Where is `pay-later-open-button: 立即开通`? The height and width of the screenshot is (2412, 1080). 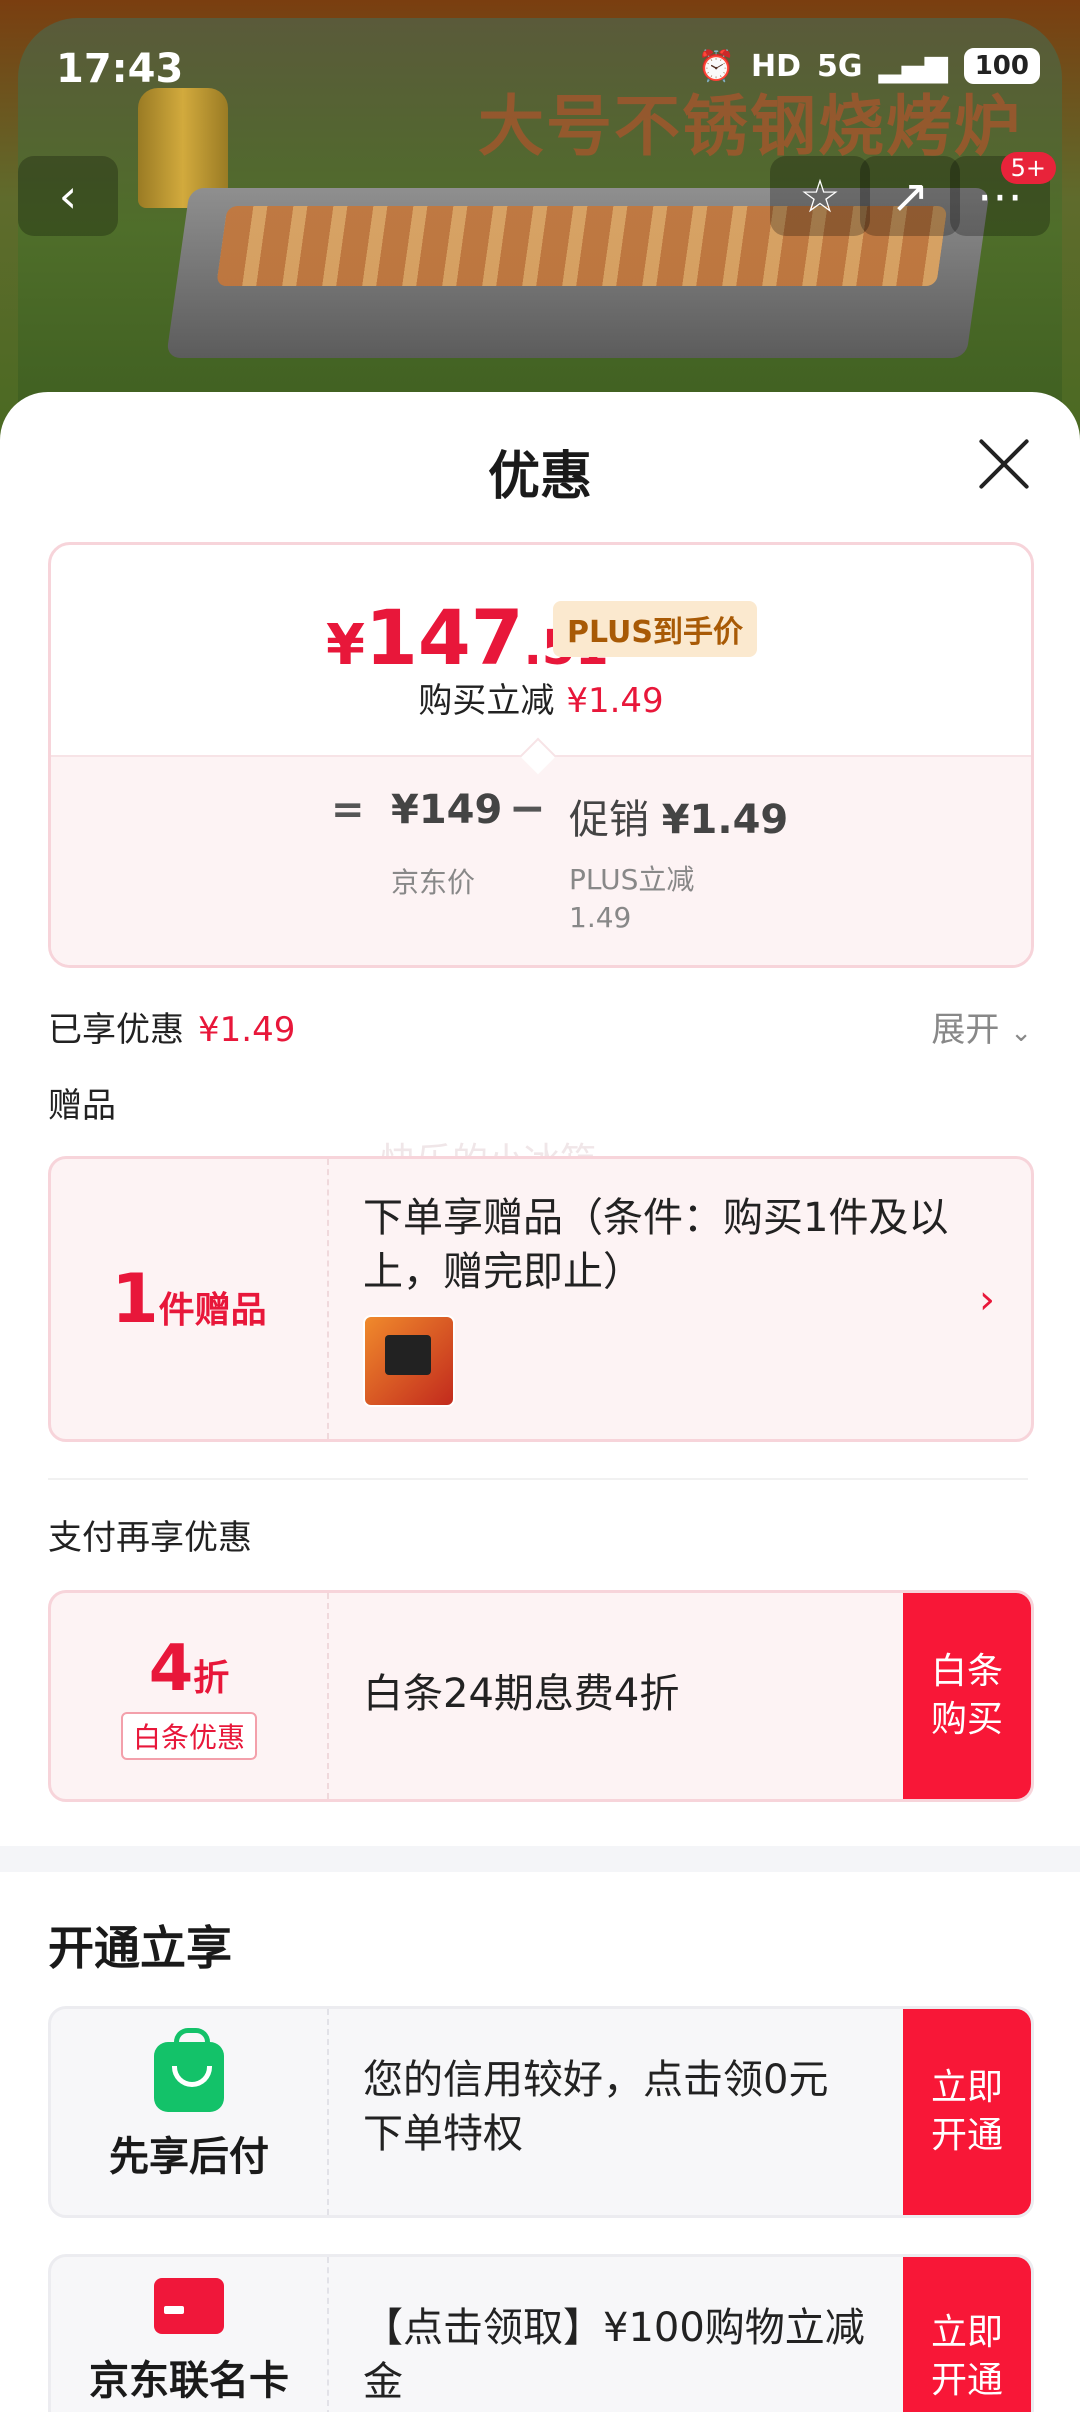
pay-later-open-button: 立即开通 is located at coordinates (967, 2112).